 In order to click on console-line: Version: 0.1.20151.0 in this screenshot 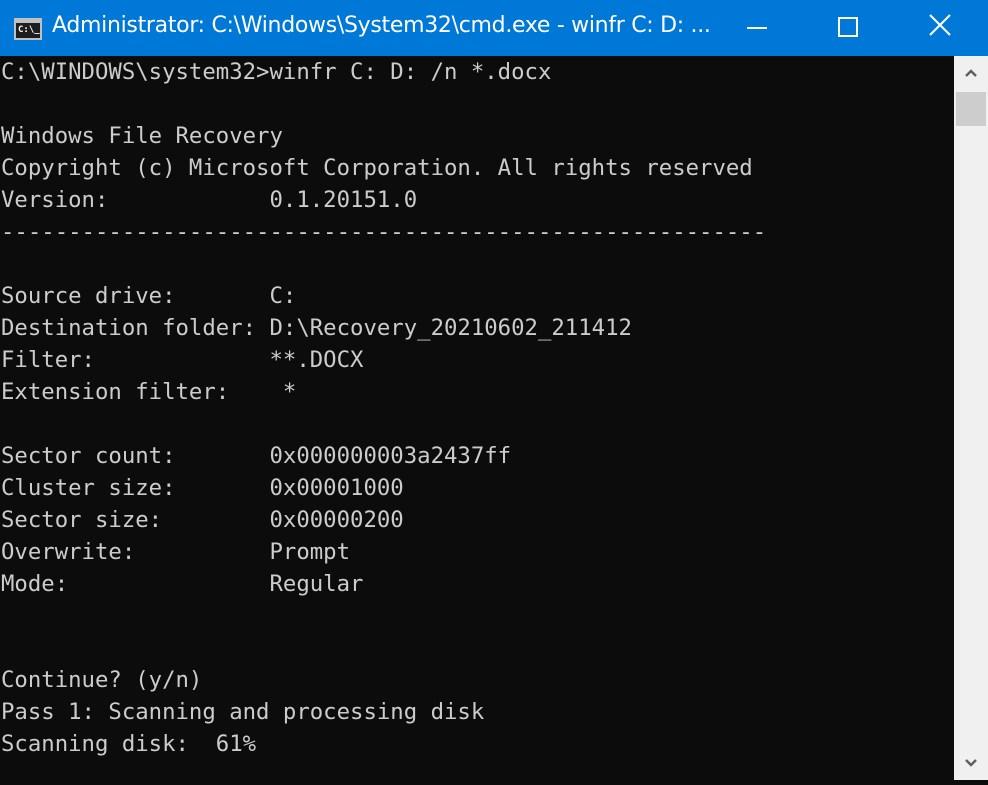, I will do `click(209, 200)`.